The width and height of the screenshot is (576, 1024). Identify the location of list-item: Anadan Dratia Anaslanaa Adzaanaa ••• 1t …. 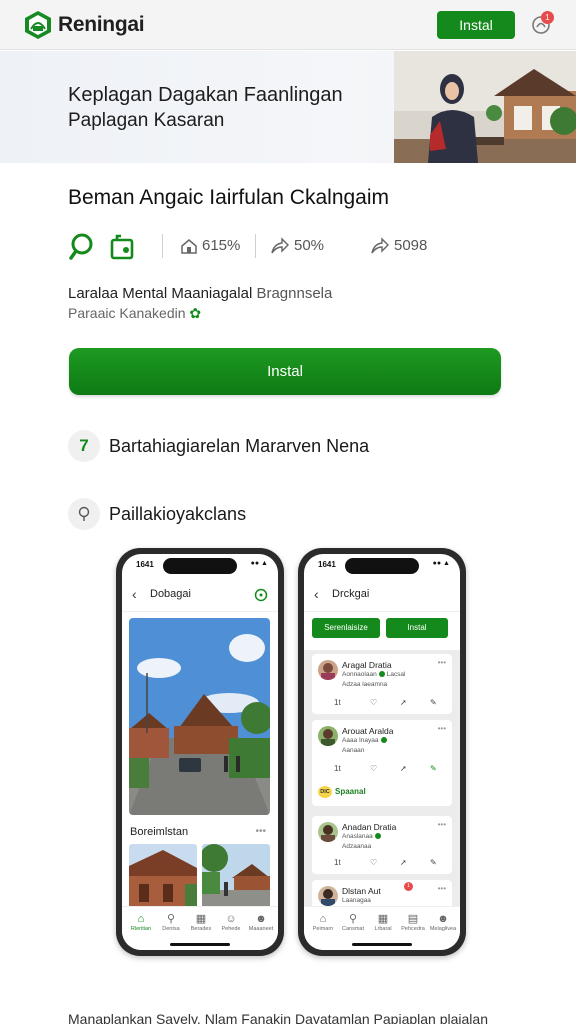
(382, 845).